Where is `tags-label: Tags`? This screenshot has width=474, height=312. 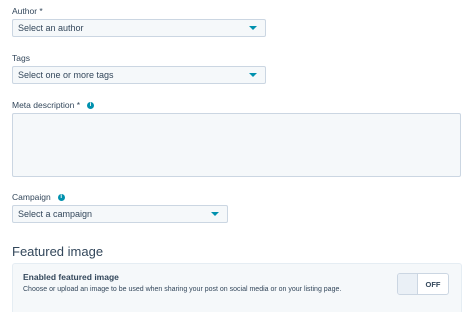
tags-label: Tags is located at coordinates (21, 58).